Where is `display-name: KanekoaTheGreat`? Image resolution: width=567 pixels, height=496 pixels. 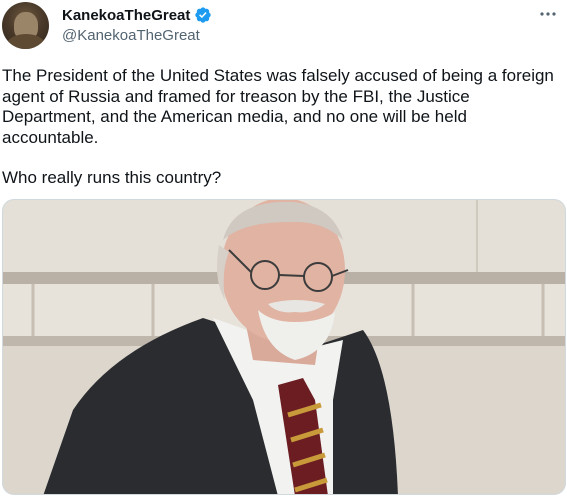
display-name: KanekoaTheGreat is located at coordinates (126, 15).